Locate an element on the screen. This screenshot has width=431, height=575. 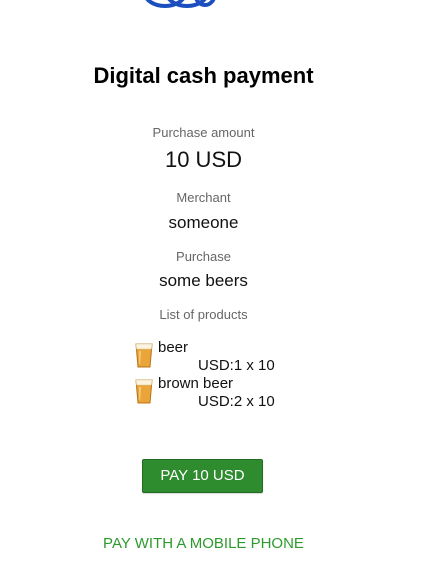
bank-logo is located at coordinates (180, 4).